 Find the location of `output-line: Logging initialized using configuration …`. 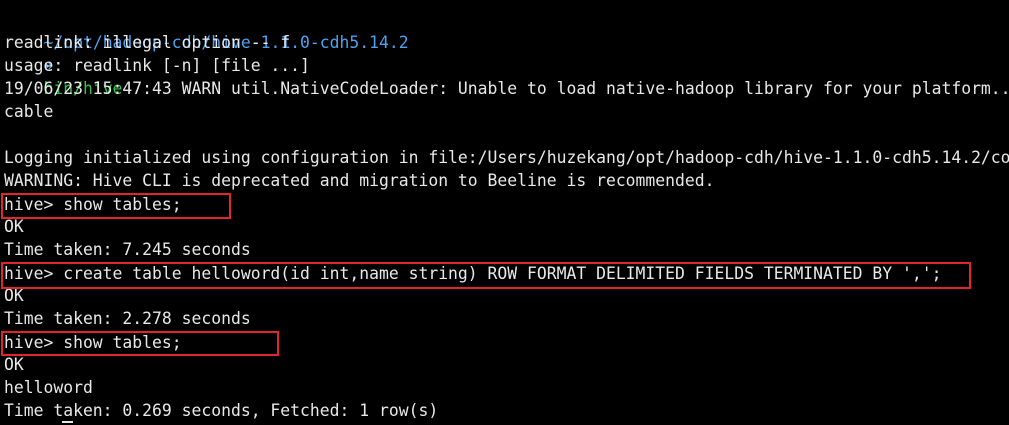

output-line: Logging initialized using configuration … is located at coordinates (506, 157).